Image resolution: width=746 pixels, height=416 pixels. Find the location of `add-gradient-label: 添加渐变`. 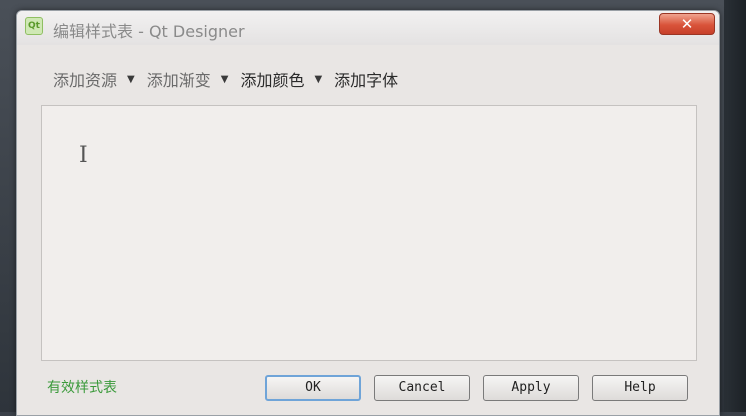

add-gradient-label: 添加渐变 is located at coordinates (178, 80).